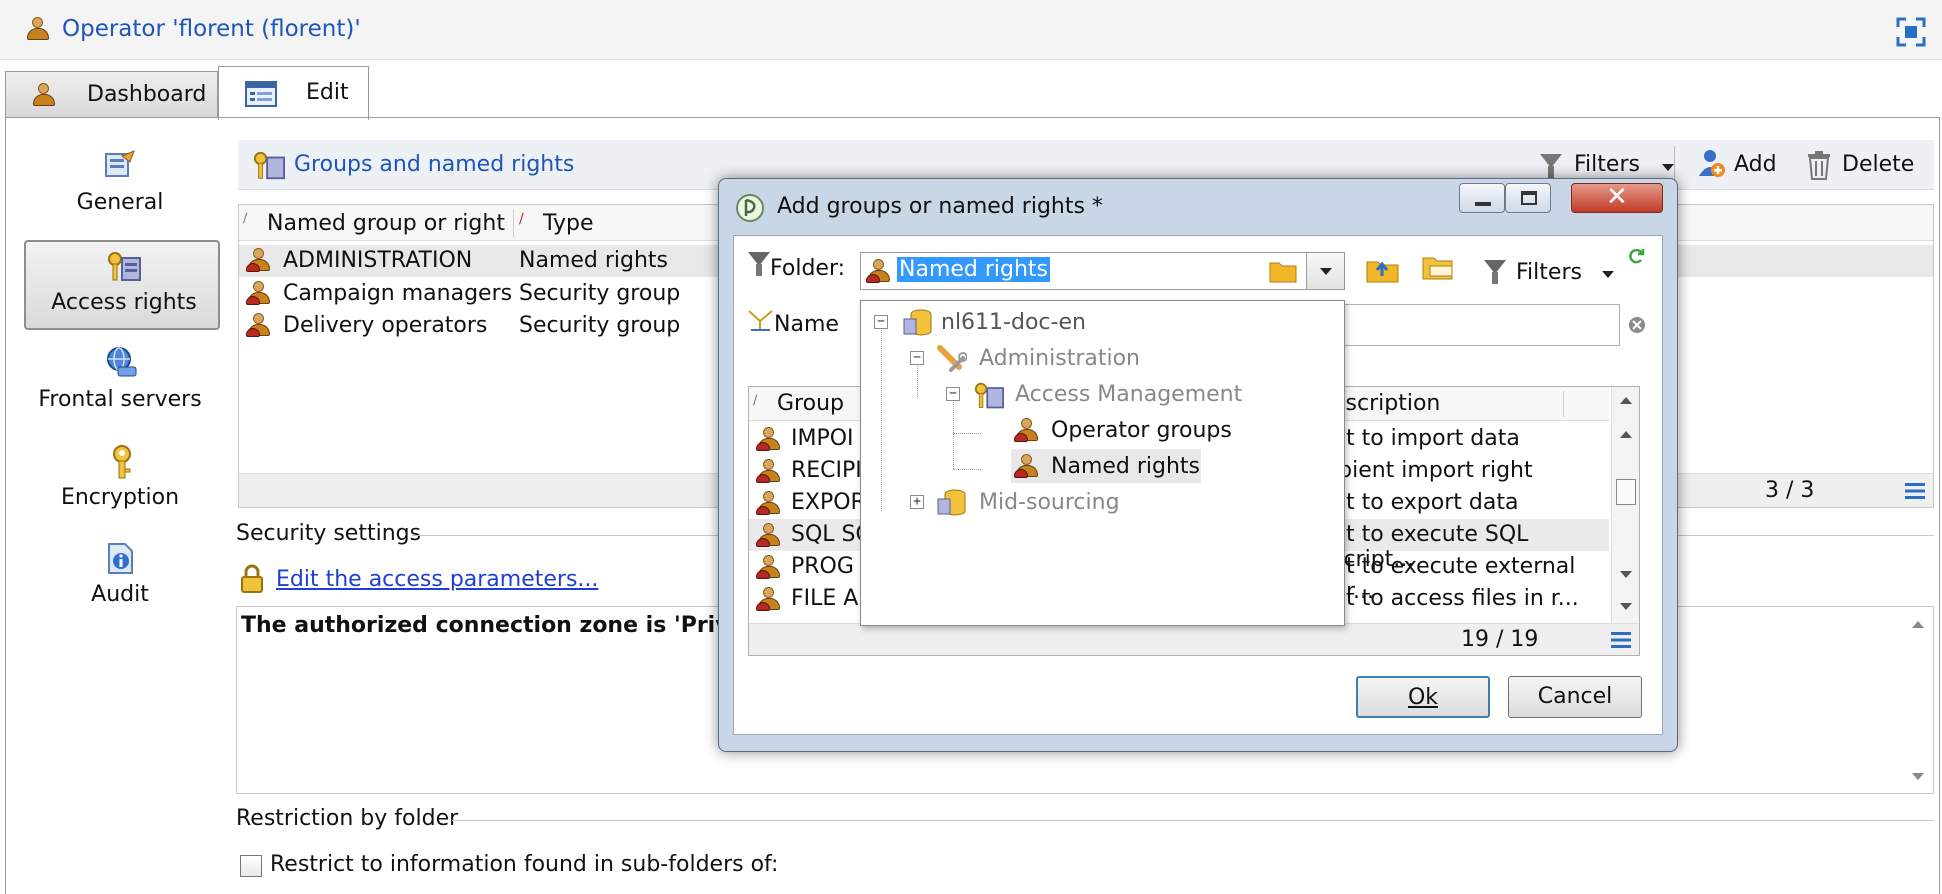  What do you see at coordinates (293, 93) in the screenshot?
I see `tab-edit: Edit` at bounding box center [293, 93].